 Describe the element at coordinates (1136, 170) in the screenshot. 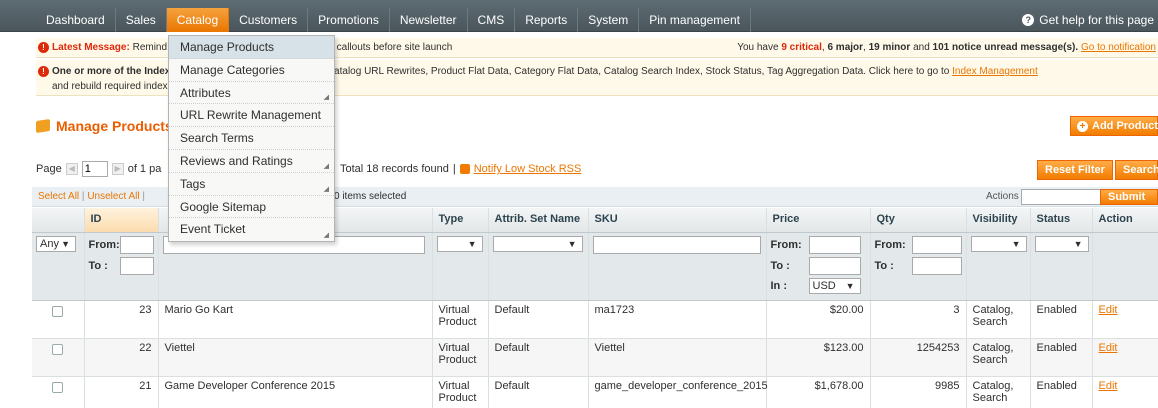

I see `search-button: Search` at that location.